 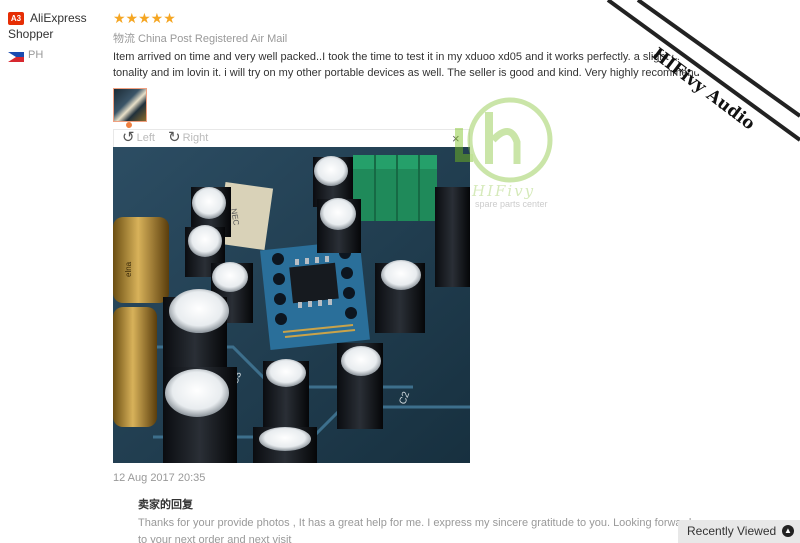 I want to click on rotate-right-label: Right, so click(x=195, y=138).